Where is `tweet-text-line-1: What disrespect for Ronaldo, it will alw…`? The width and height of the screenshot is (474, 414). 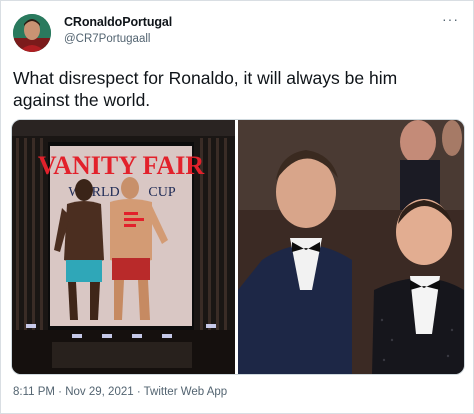 tweet-text-line-1: What disrespect for Ronaldo, it will alw… is located at coordinates (205, 78).